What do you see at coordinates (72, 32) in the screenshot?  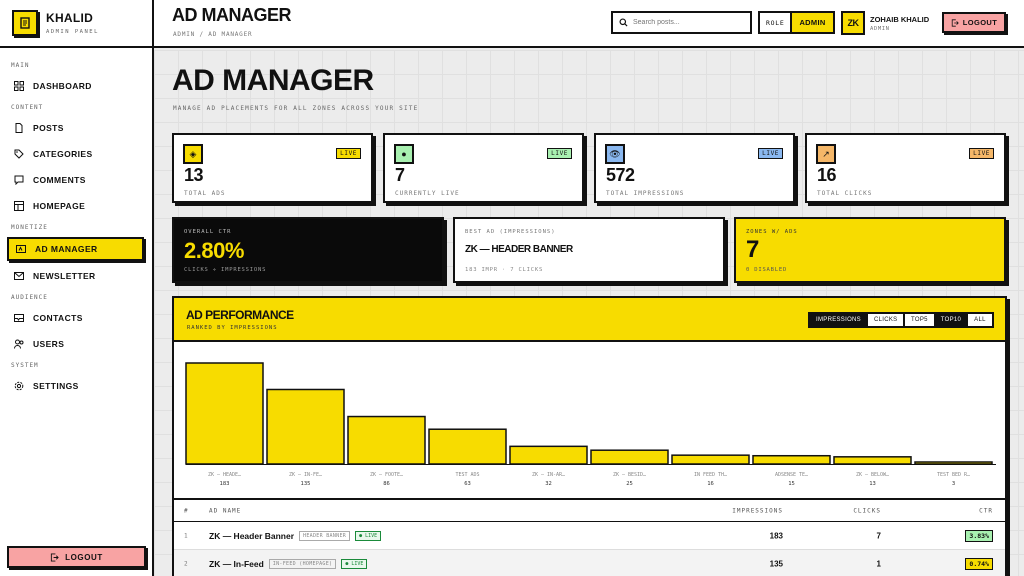 I see `brand-subtitle: ADMIN PANEL` at bounding box center [72, 32].